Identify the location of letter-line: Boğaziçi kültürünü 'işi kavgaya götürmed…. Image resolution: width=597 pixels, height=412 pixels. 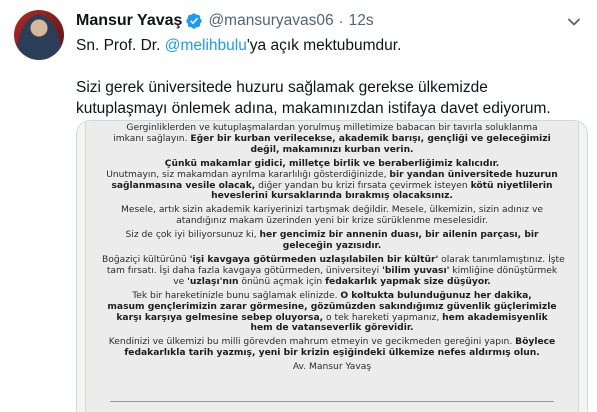
(333, 260).